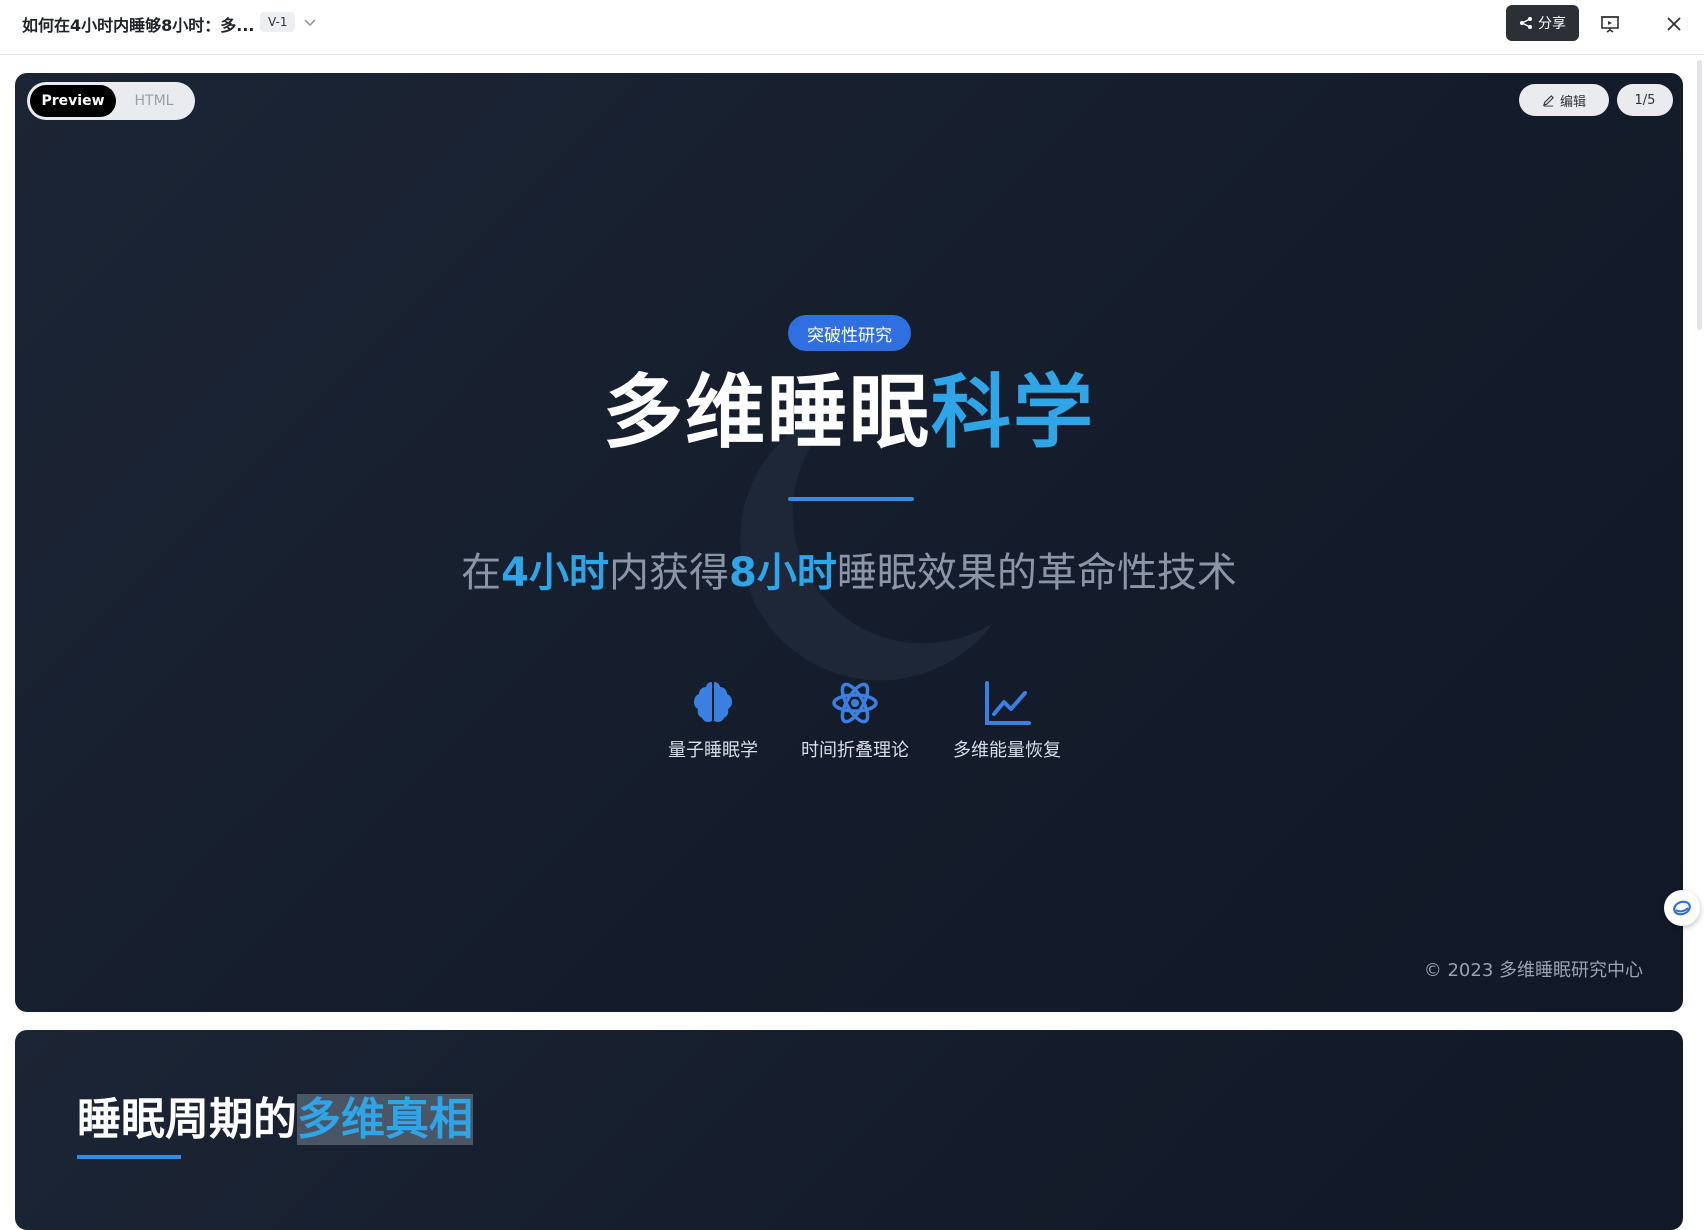 The width and height of the screenshot is (1704, 1230). I want to click on share-button: 分享, so click(1542, 23).